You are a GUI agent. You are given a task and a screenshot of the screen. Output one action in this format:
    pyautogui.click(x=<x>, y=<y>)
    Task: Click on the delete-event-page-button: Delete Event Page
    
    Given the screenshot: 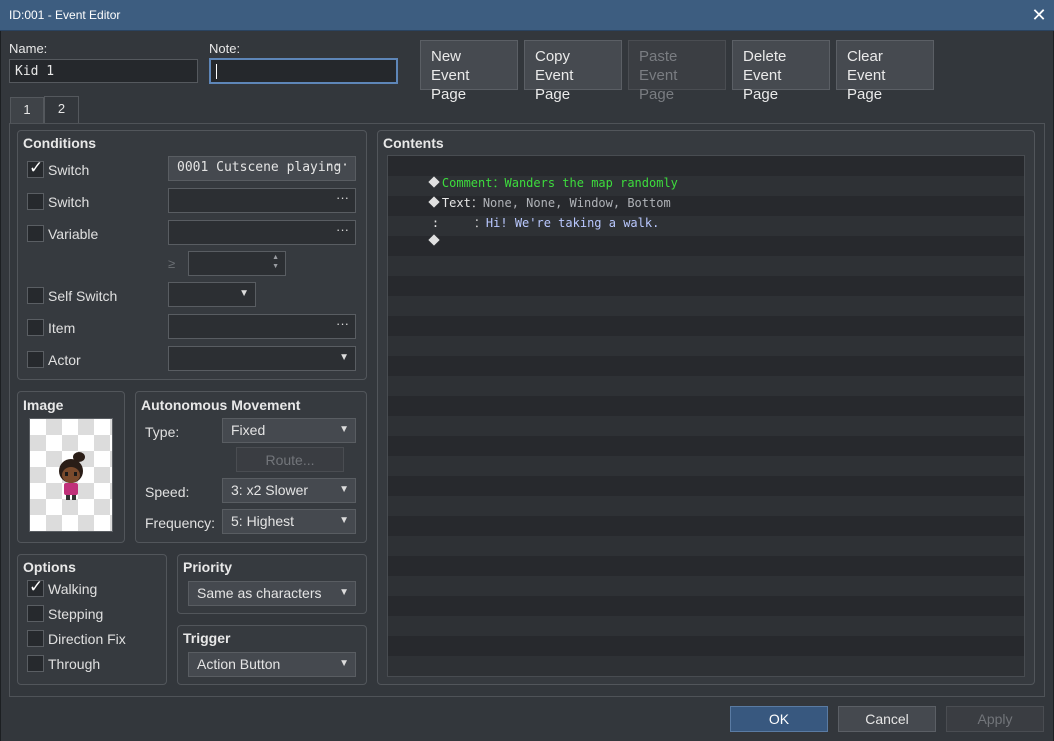 What is the action you would take?
    pyautogui.click(x=781, y=71)
    